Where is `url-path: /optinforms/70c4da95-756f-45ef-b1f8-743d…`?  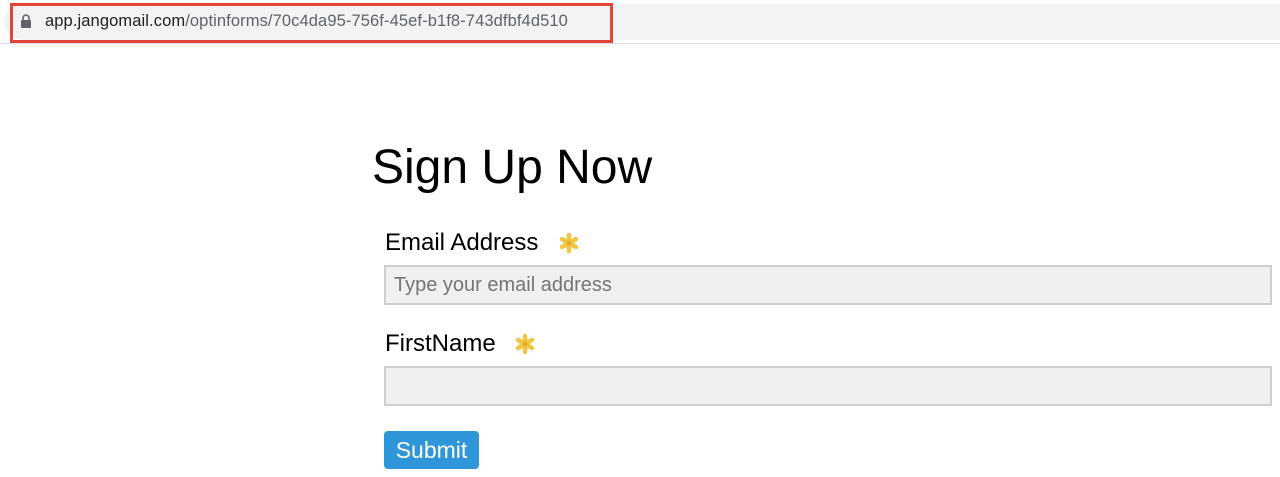
url-path: /optinforms/70c4da95-756f-45ef-b1f8-743d… is located at coordinates (376, 21).